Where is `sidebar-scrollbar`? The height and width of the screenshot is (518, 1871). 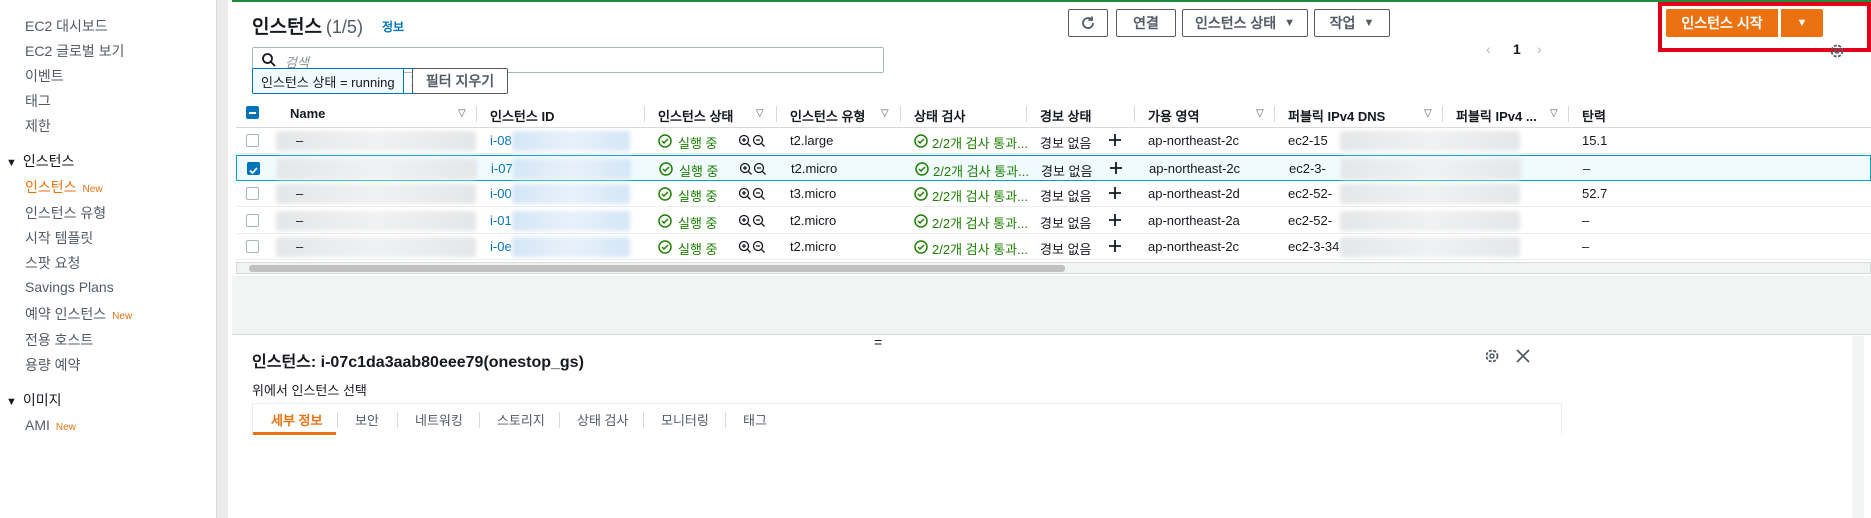
sidebar-scrollbar is located at coordinates (222, 259).